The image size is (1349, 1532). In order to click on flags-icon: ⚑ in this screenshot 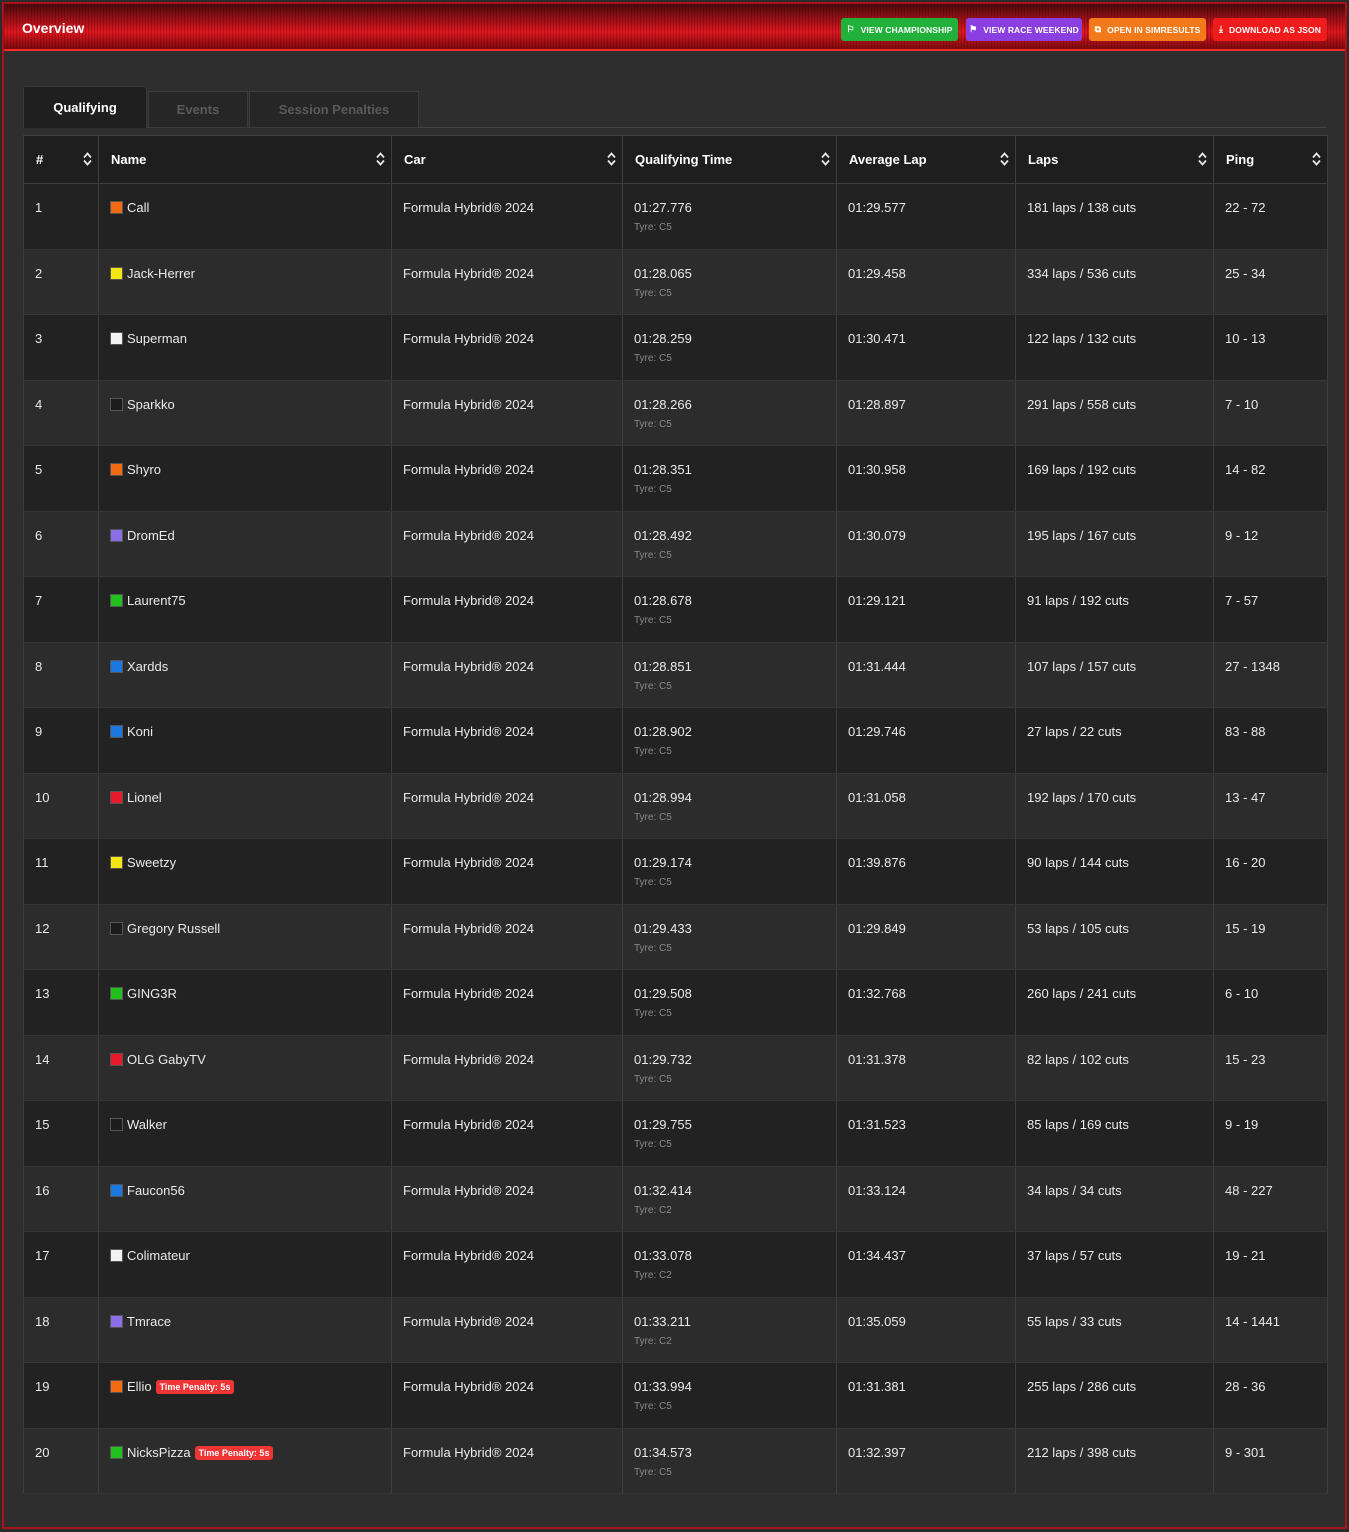, I will do `click(973, 29)`.